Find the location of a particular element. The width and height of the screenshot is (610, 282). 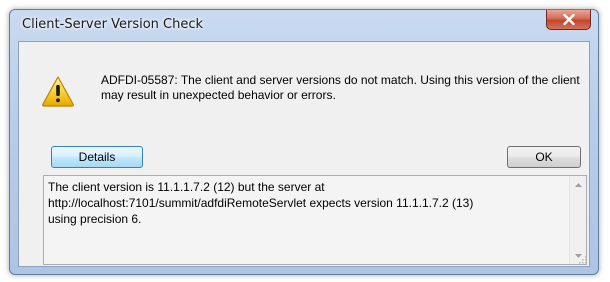

chevron-up-icon is located at coordinates (578, 184).